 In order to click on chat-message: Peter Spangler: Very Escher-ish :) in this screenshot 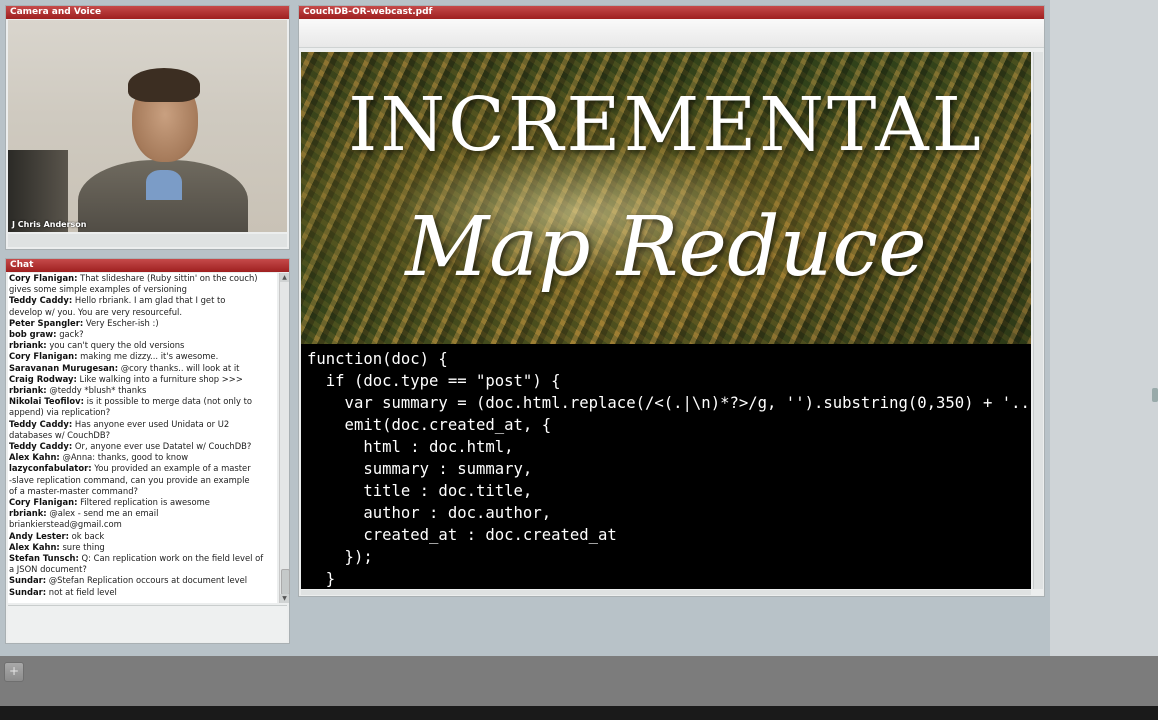, I will do `click(84, 322)`.